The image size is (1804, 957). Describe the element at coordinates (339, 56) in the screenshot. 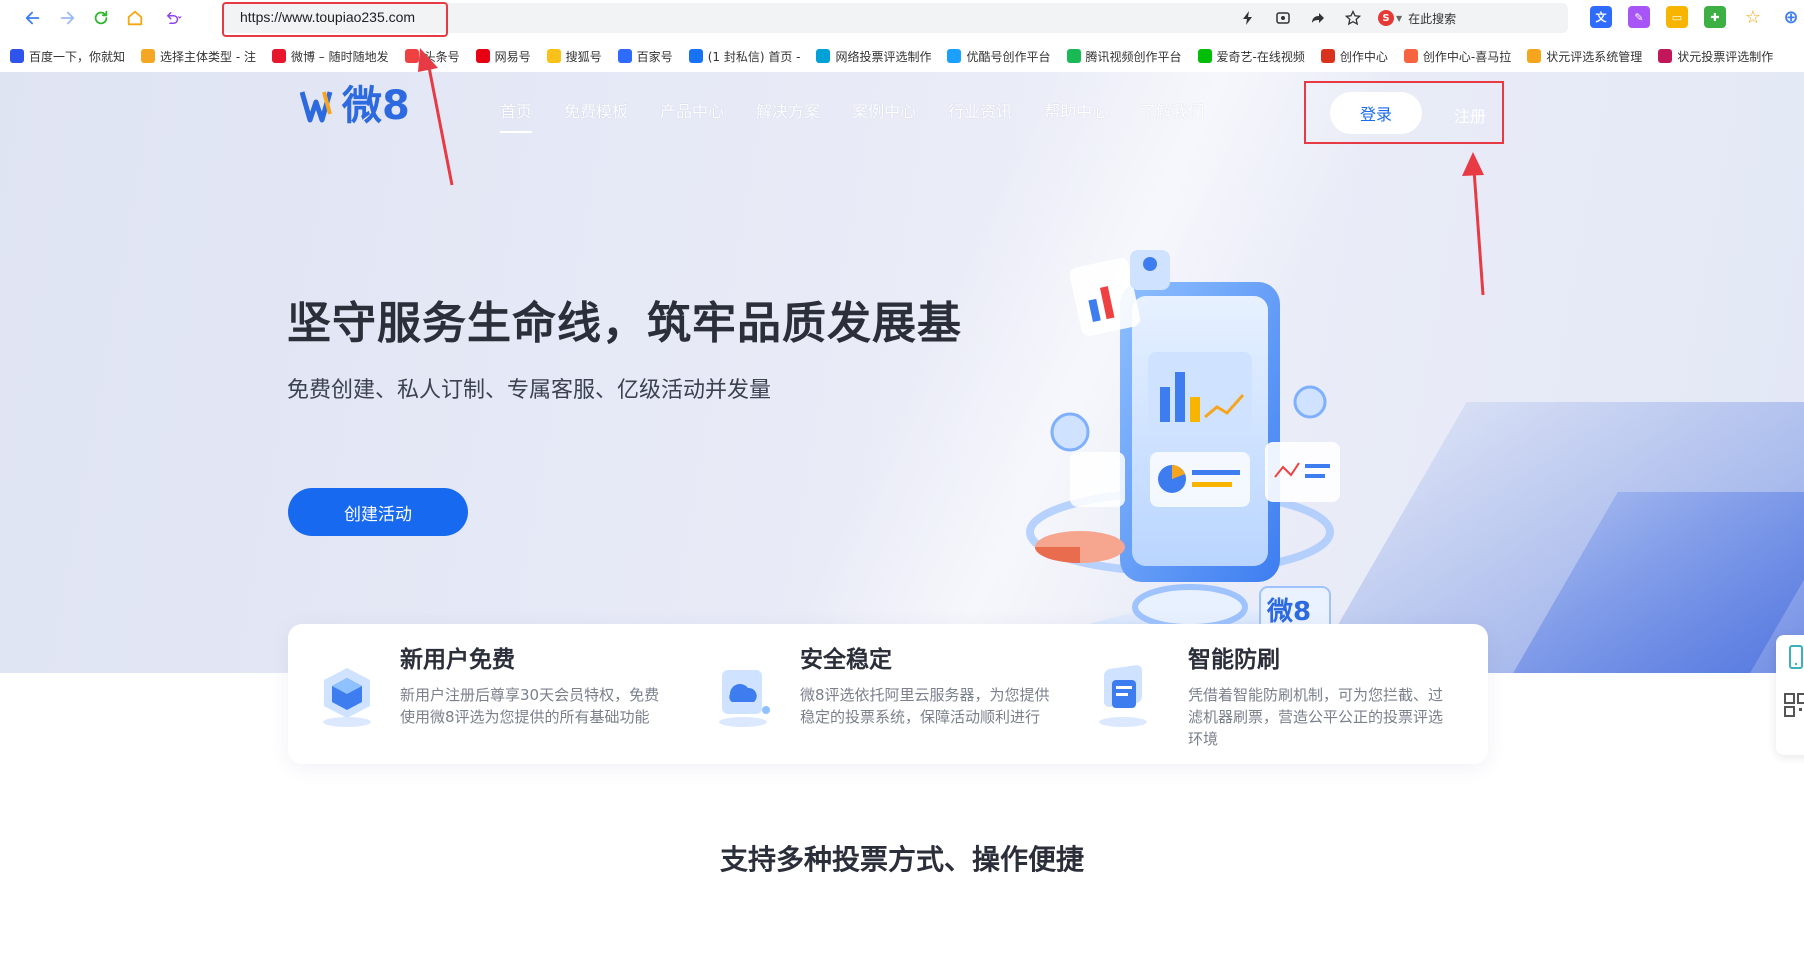

I see `bookmark-label: 微博 – 随时随地发` at that location.